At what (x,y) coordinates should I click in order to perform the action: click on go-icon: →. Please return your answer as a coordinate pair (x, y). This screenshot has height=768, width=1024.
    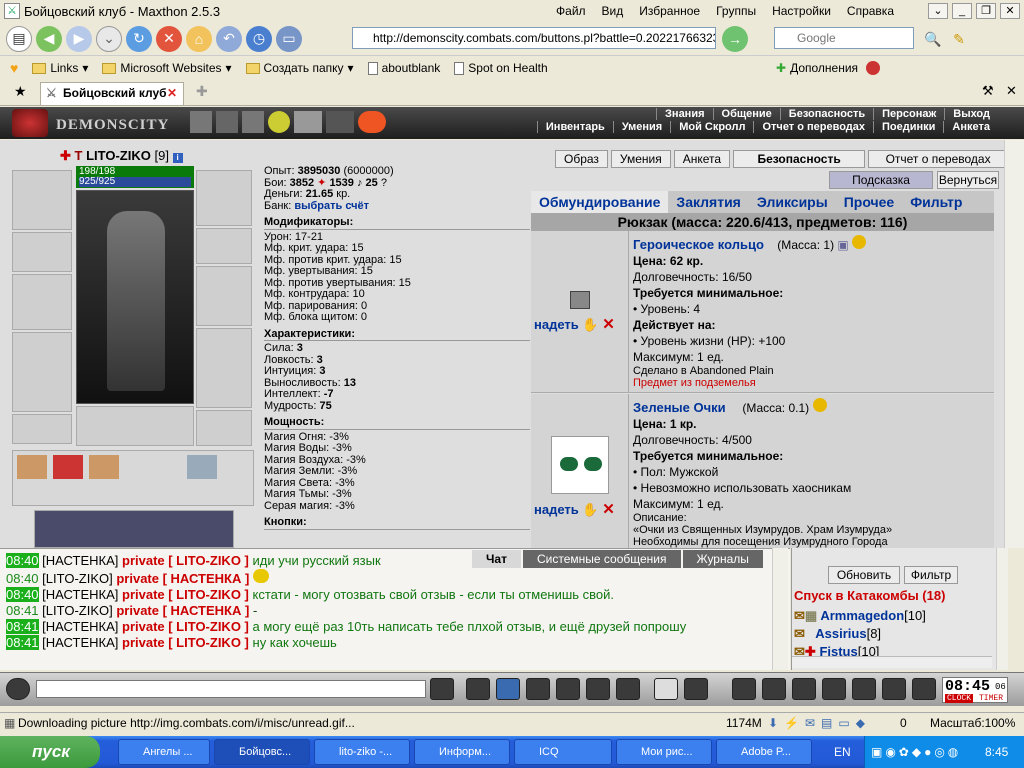
    Looking at the image, I should click on (735, 39).